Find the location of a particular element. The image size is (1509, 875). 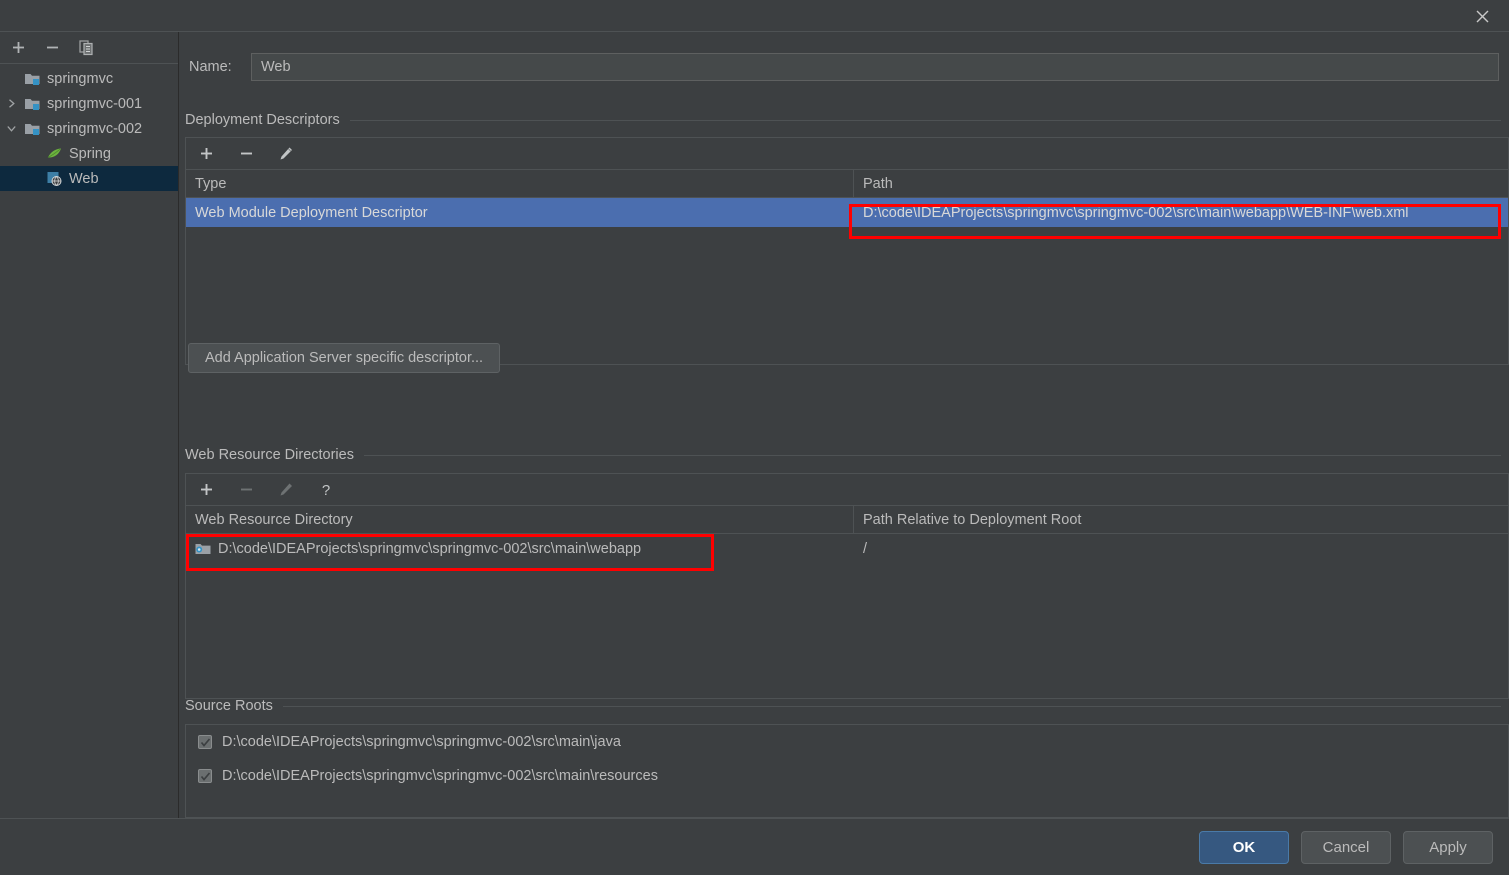

ok-button: OK is located at coordinates (1244, 847).